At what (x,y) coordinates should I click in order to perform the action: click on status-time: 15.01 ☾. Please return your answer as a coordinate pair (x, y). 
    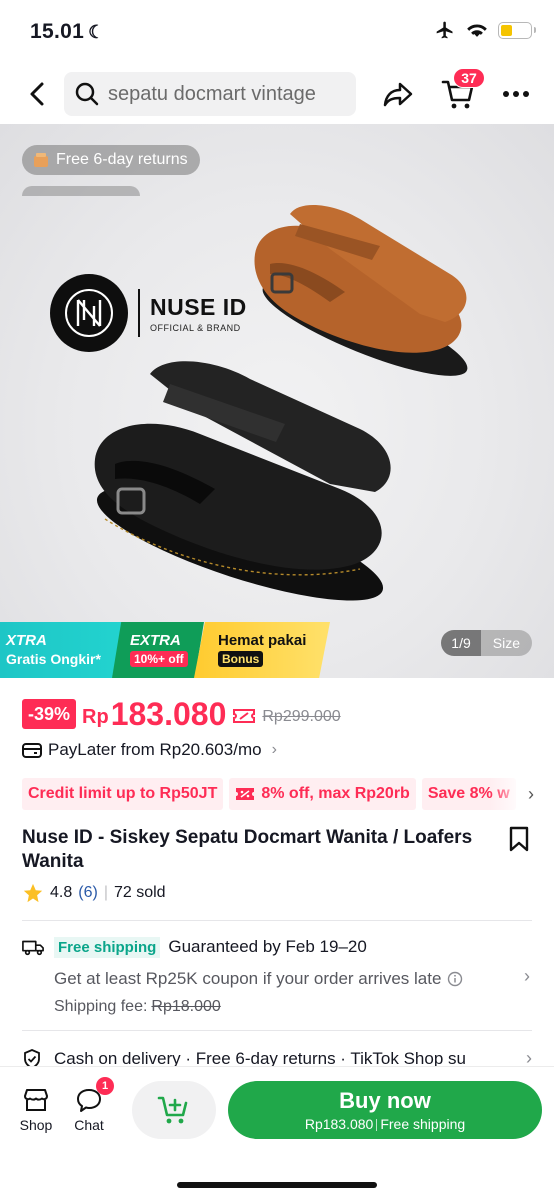
    Looking at the image, I should click on (67, 32).